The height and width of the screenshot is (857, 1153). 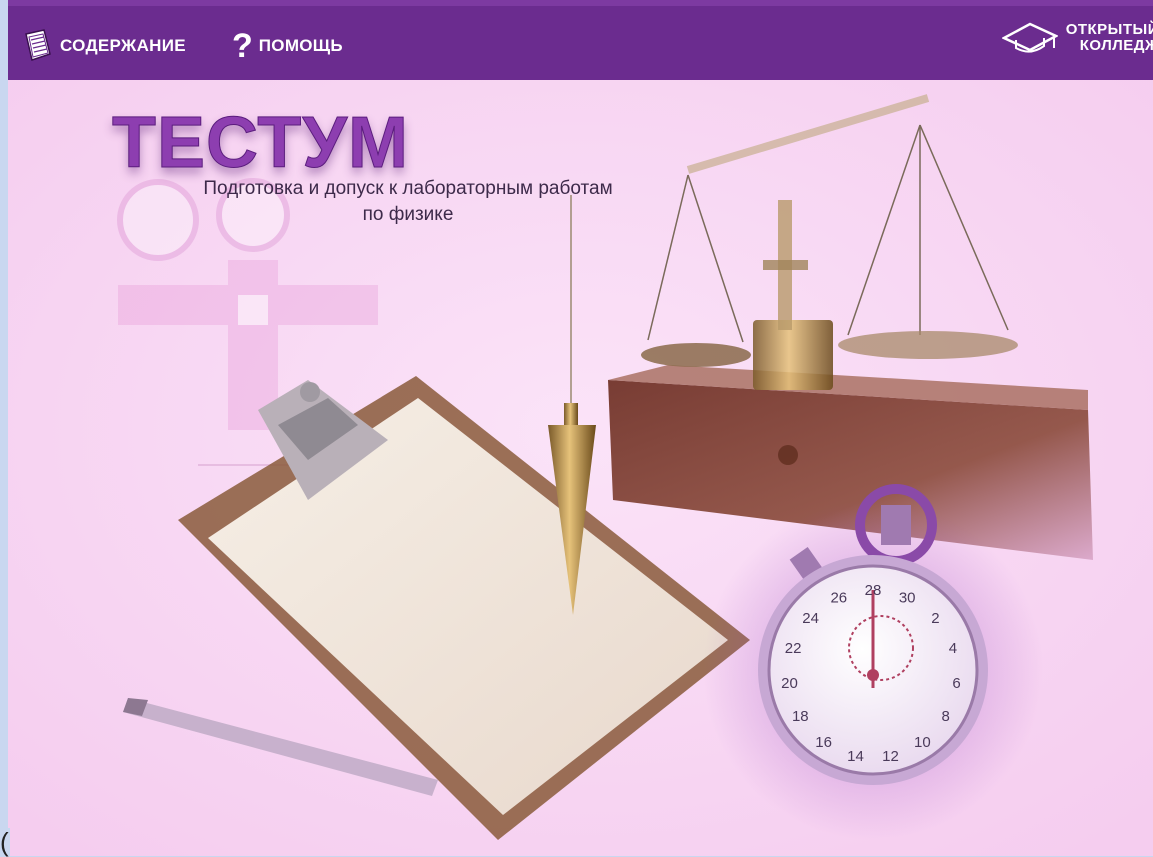 I want to click on contents-label: СОДЕРЖАНИЕ, so click(x=123, y=45).